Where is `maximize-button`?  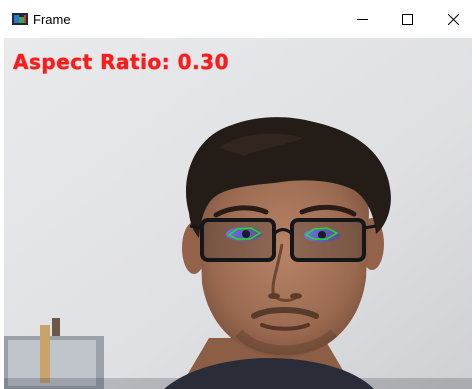
maximize-button is located at coordinates (407, 19).